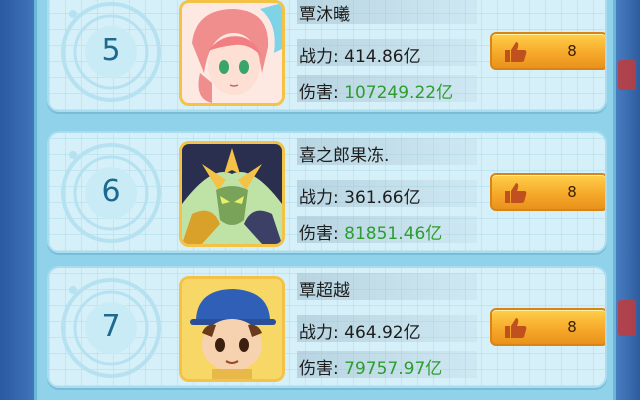  Describe the element at coordinates (399, 93) in the screenshot. I see `damage-value: 107249.22亿` at that location.